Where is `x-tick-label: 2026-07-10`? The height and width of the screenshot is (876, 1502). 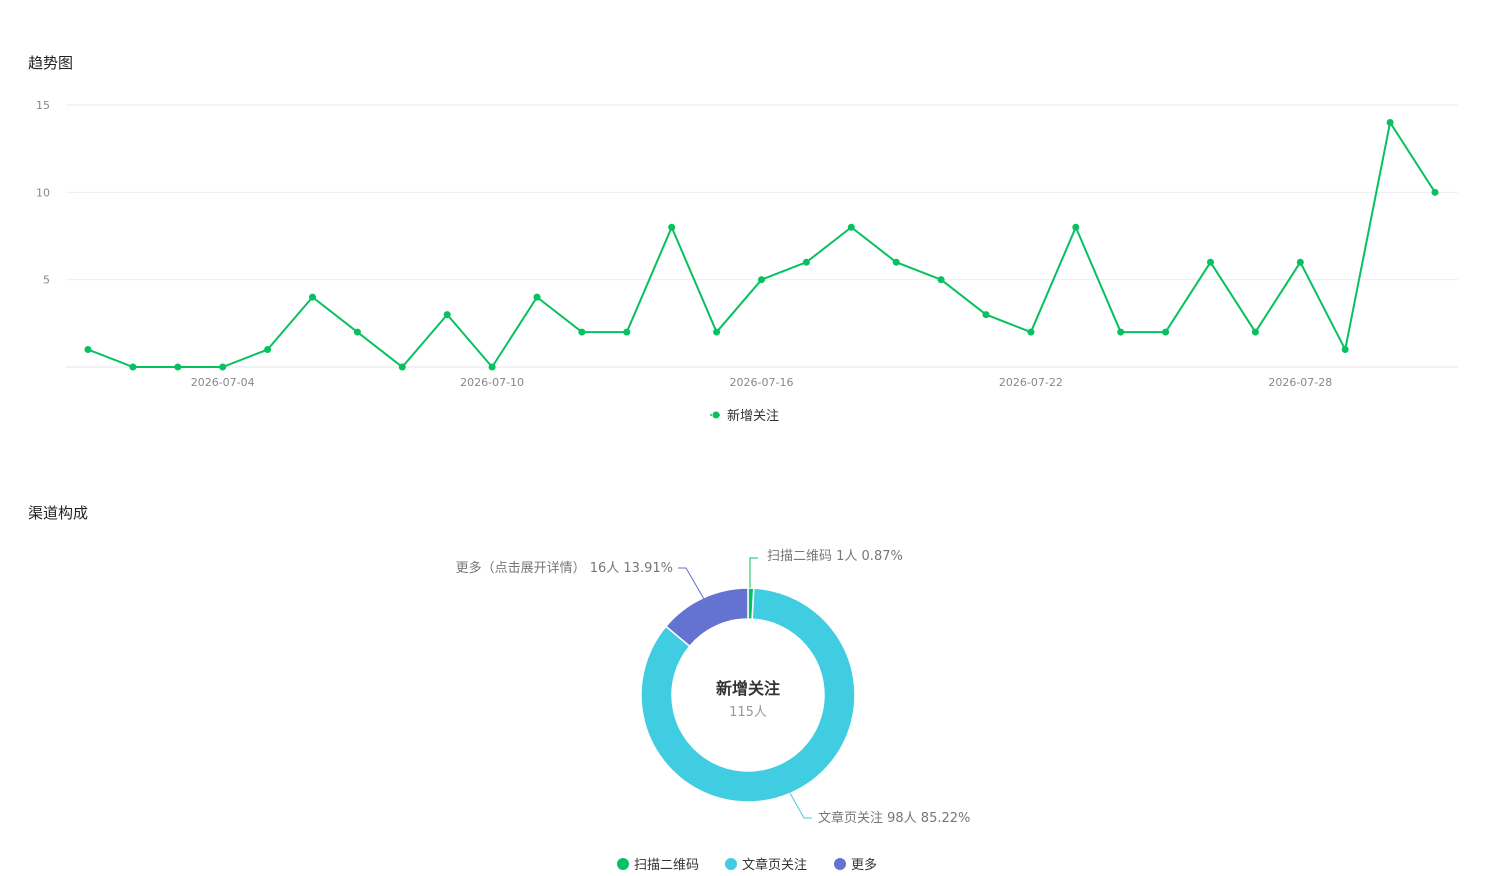 x-tick-label: 2026-07-10 is located at coordinates (492, 382).